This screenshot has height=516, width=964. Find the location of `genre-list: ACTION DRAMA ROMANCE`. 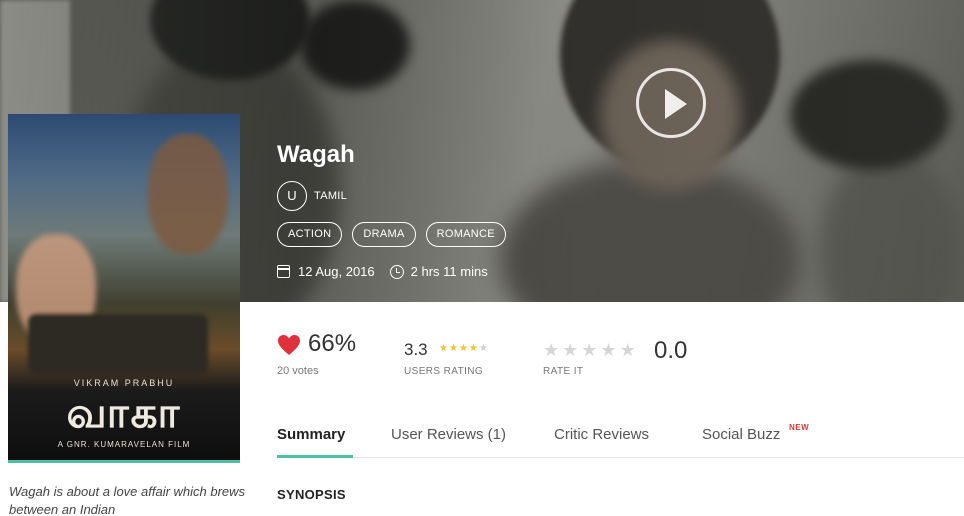

genre-list: ACTION DRAMA ROMANCE is located at coordinates (391, 234).